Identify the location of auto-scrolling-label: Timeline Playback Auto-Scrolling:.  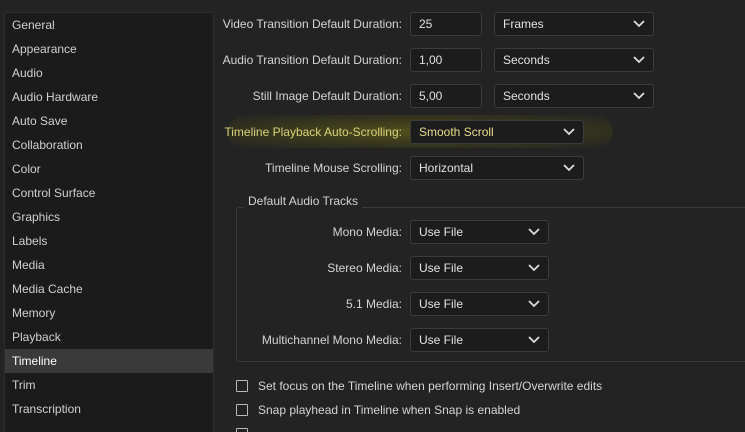
(313, 132).